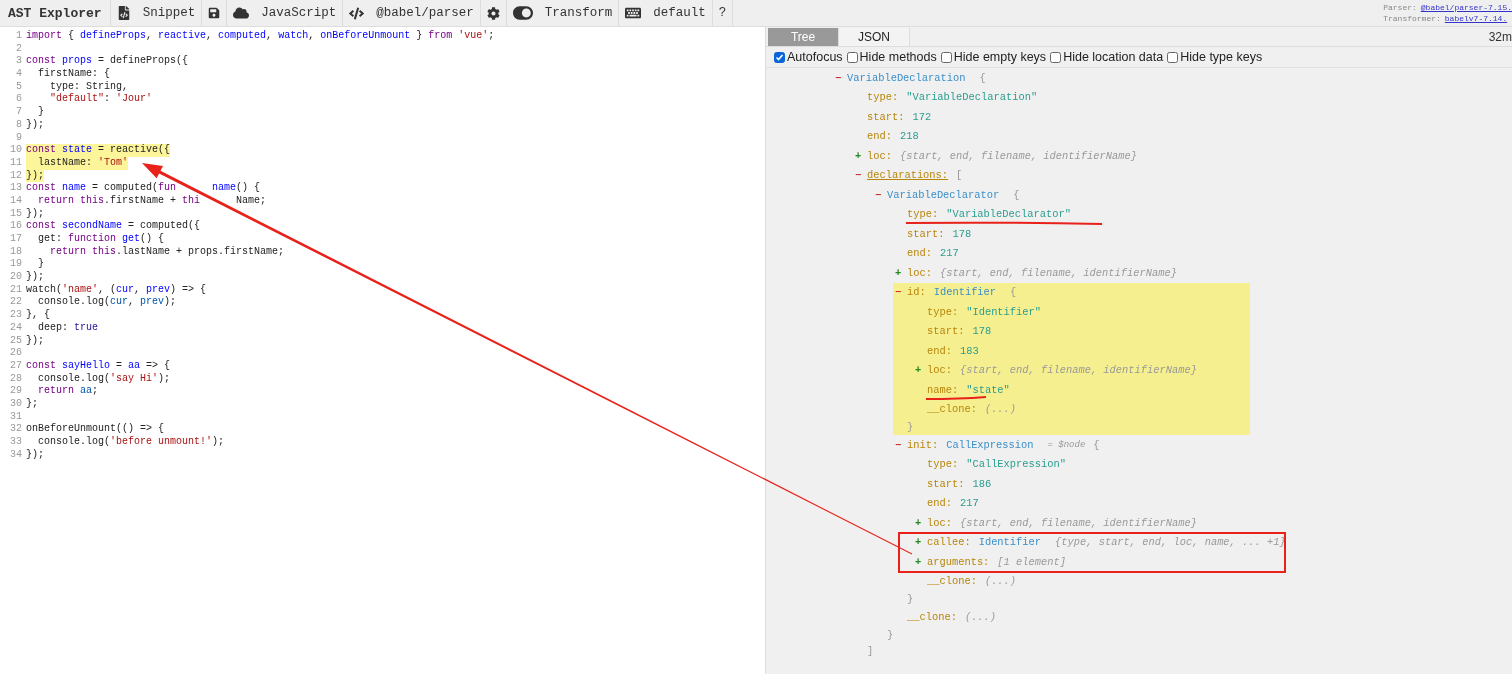  I want to click on option-checkbox: Hide methods, so click(891, 57).